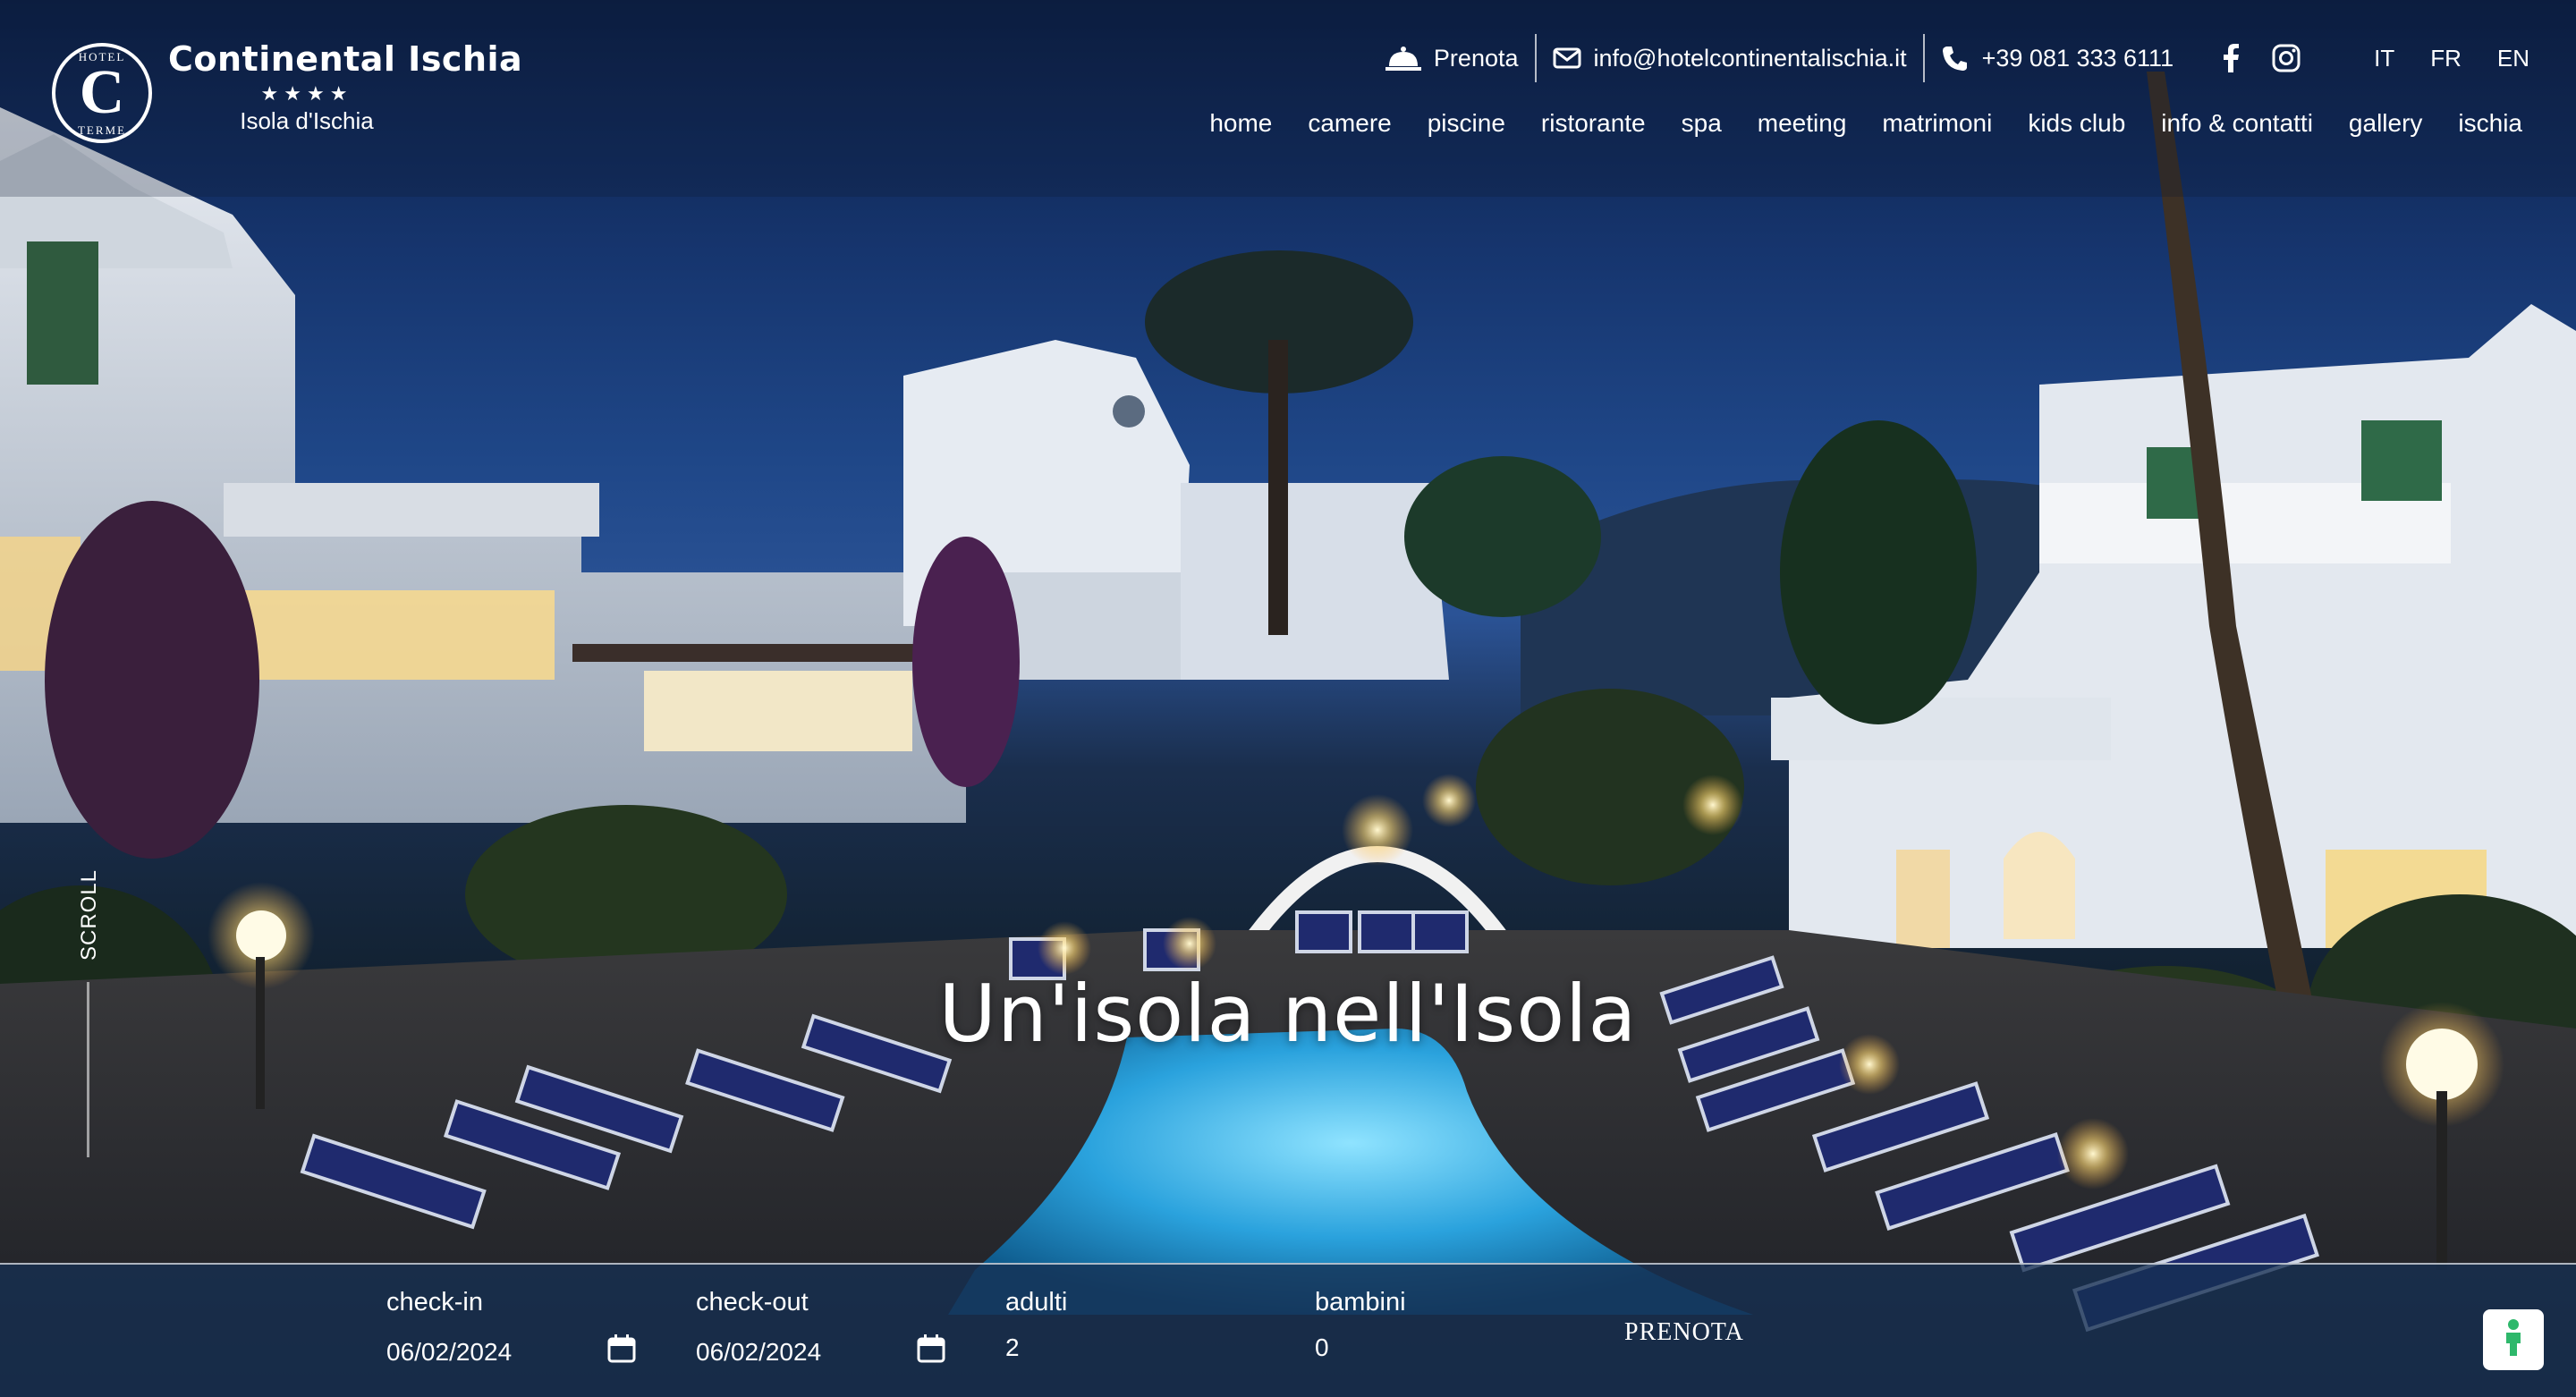 The image size is (2576, 1397). Describe the element at coordinates (1702, 124) in the screenshot. I see `nav-spa: spa` at that location.